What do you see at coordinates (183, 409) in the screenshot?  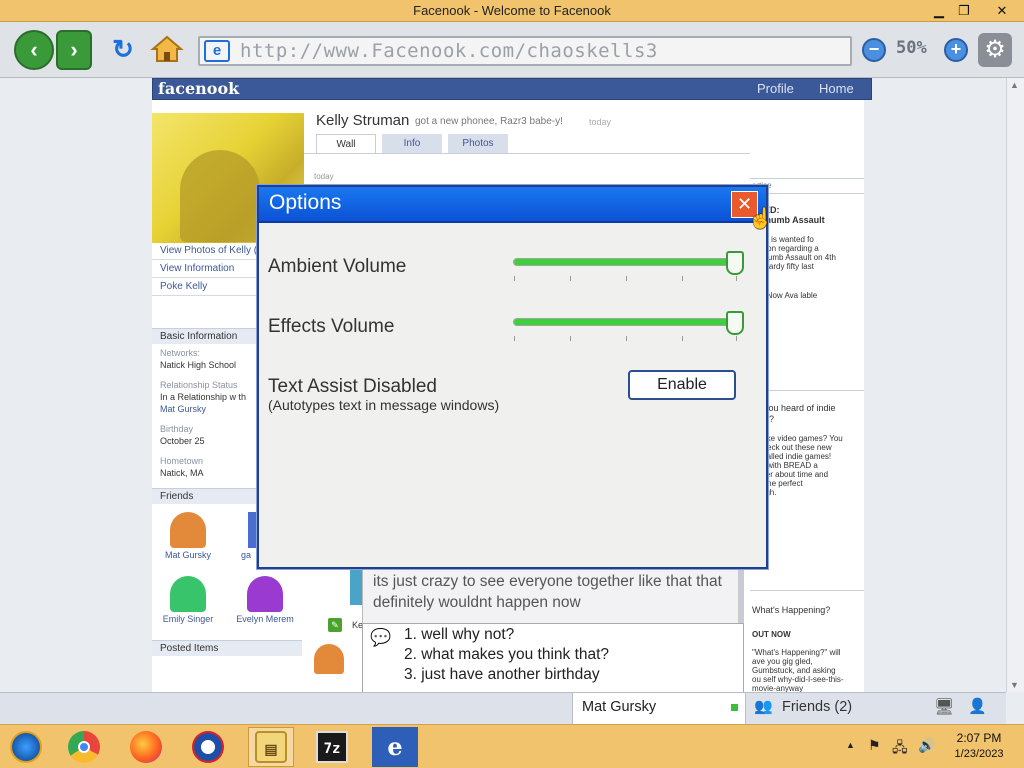 I see `relationship-link: Mat Gursky` at bounding box center [183, 409].